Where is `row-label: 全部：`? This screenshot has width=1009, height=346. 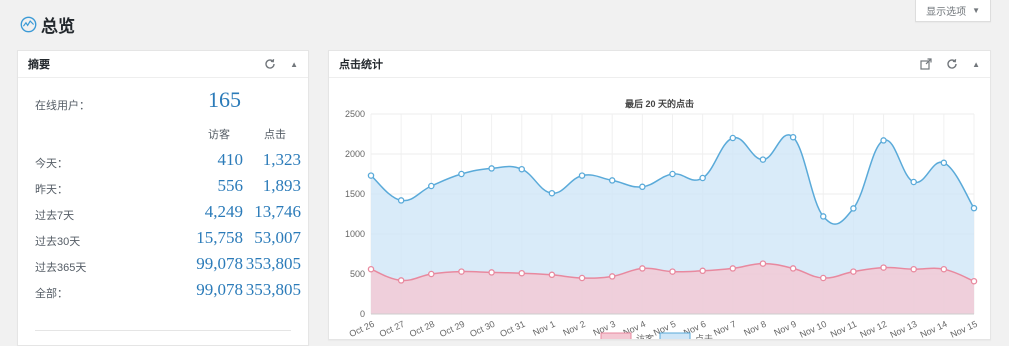
row-label: 全部： is located at coordinates (51, 294).